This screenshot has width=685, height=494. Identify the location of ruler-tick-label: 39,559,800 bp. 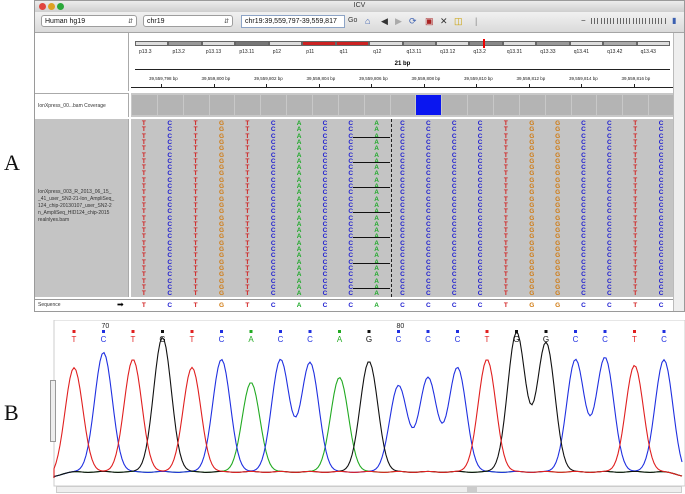
(216, 78).